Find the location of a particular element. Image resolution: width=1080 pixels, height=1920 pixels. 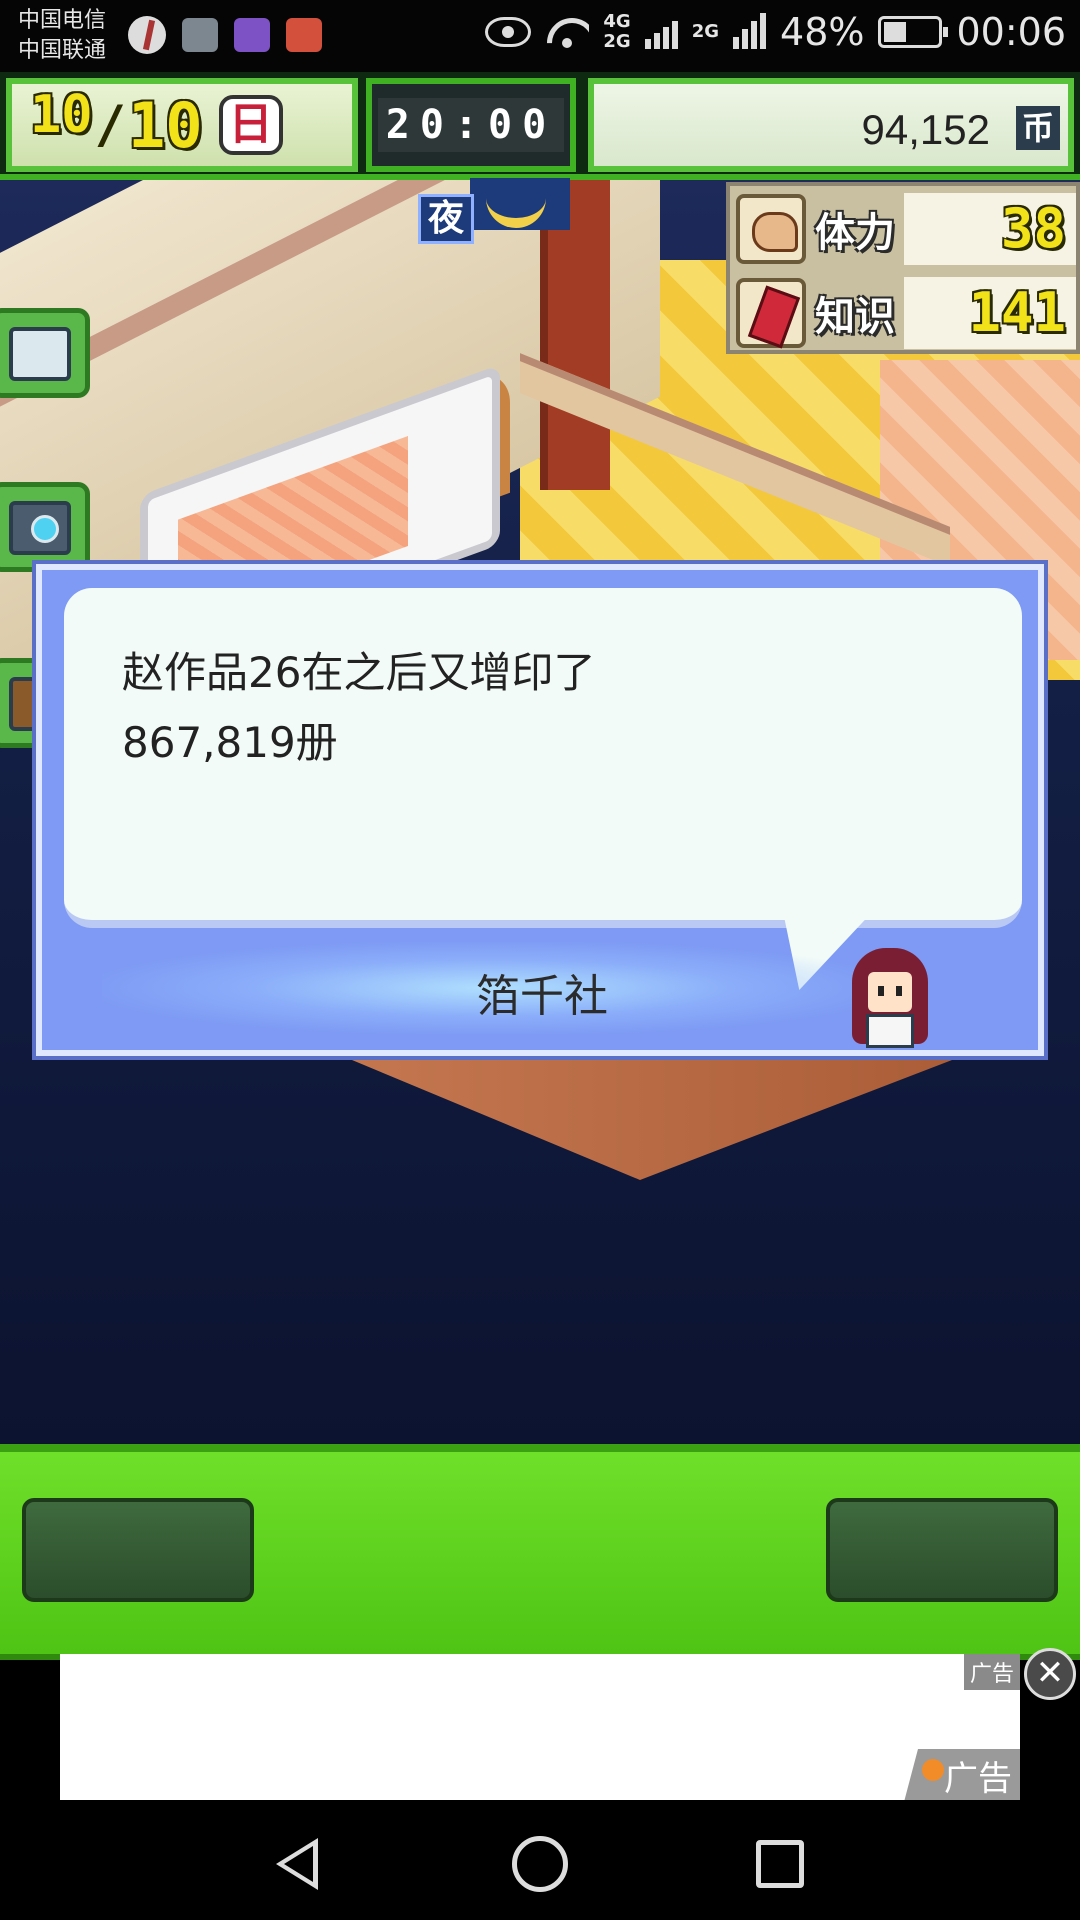

write-manuscript-button is located at coordinates (45, 353).